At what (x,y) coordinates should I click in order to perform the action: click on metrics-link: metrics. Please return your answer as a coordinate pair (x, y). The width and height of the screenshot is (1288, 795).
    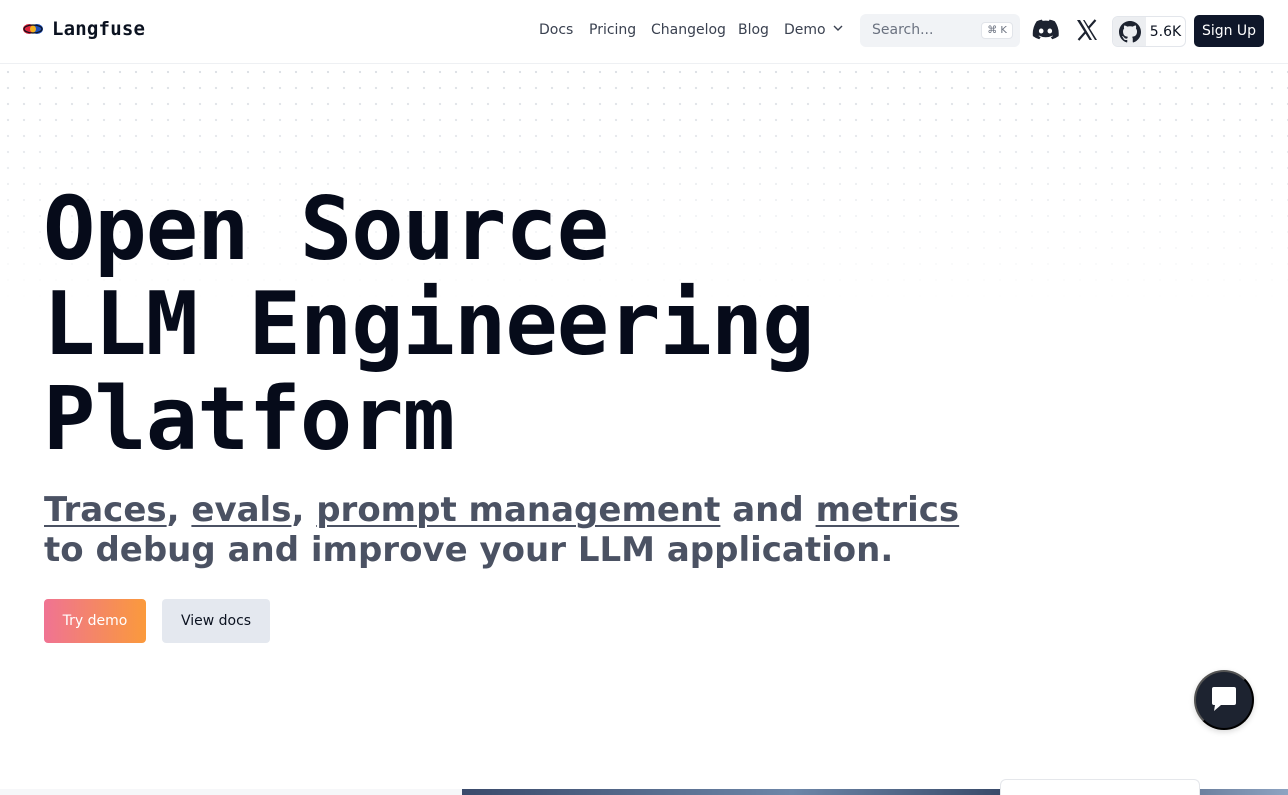
    Looking at the image, I should click on (888, 510).